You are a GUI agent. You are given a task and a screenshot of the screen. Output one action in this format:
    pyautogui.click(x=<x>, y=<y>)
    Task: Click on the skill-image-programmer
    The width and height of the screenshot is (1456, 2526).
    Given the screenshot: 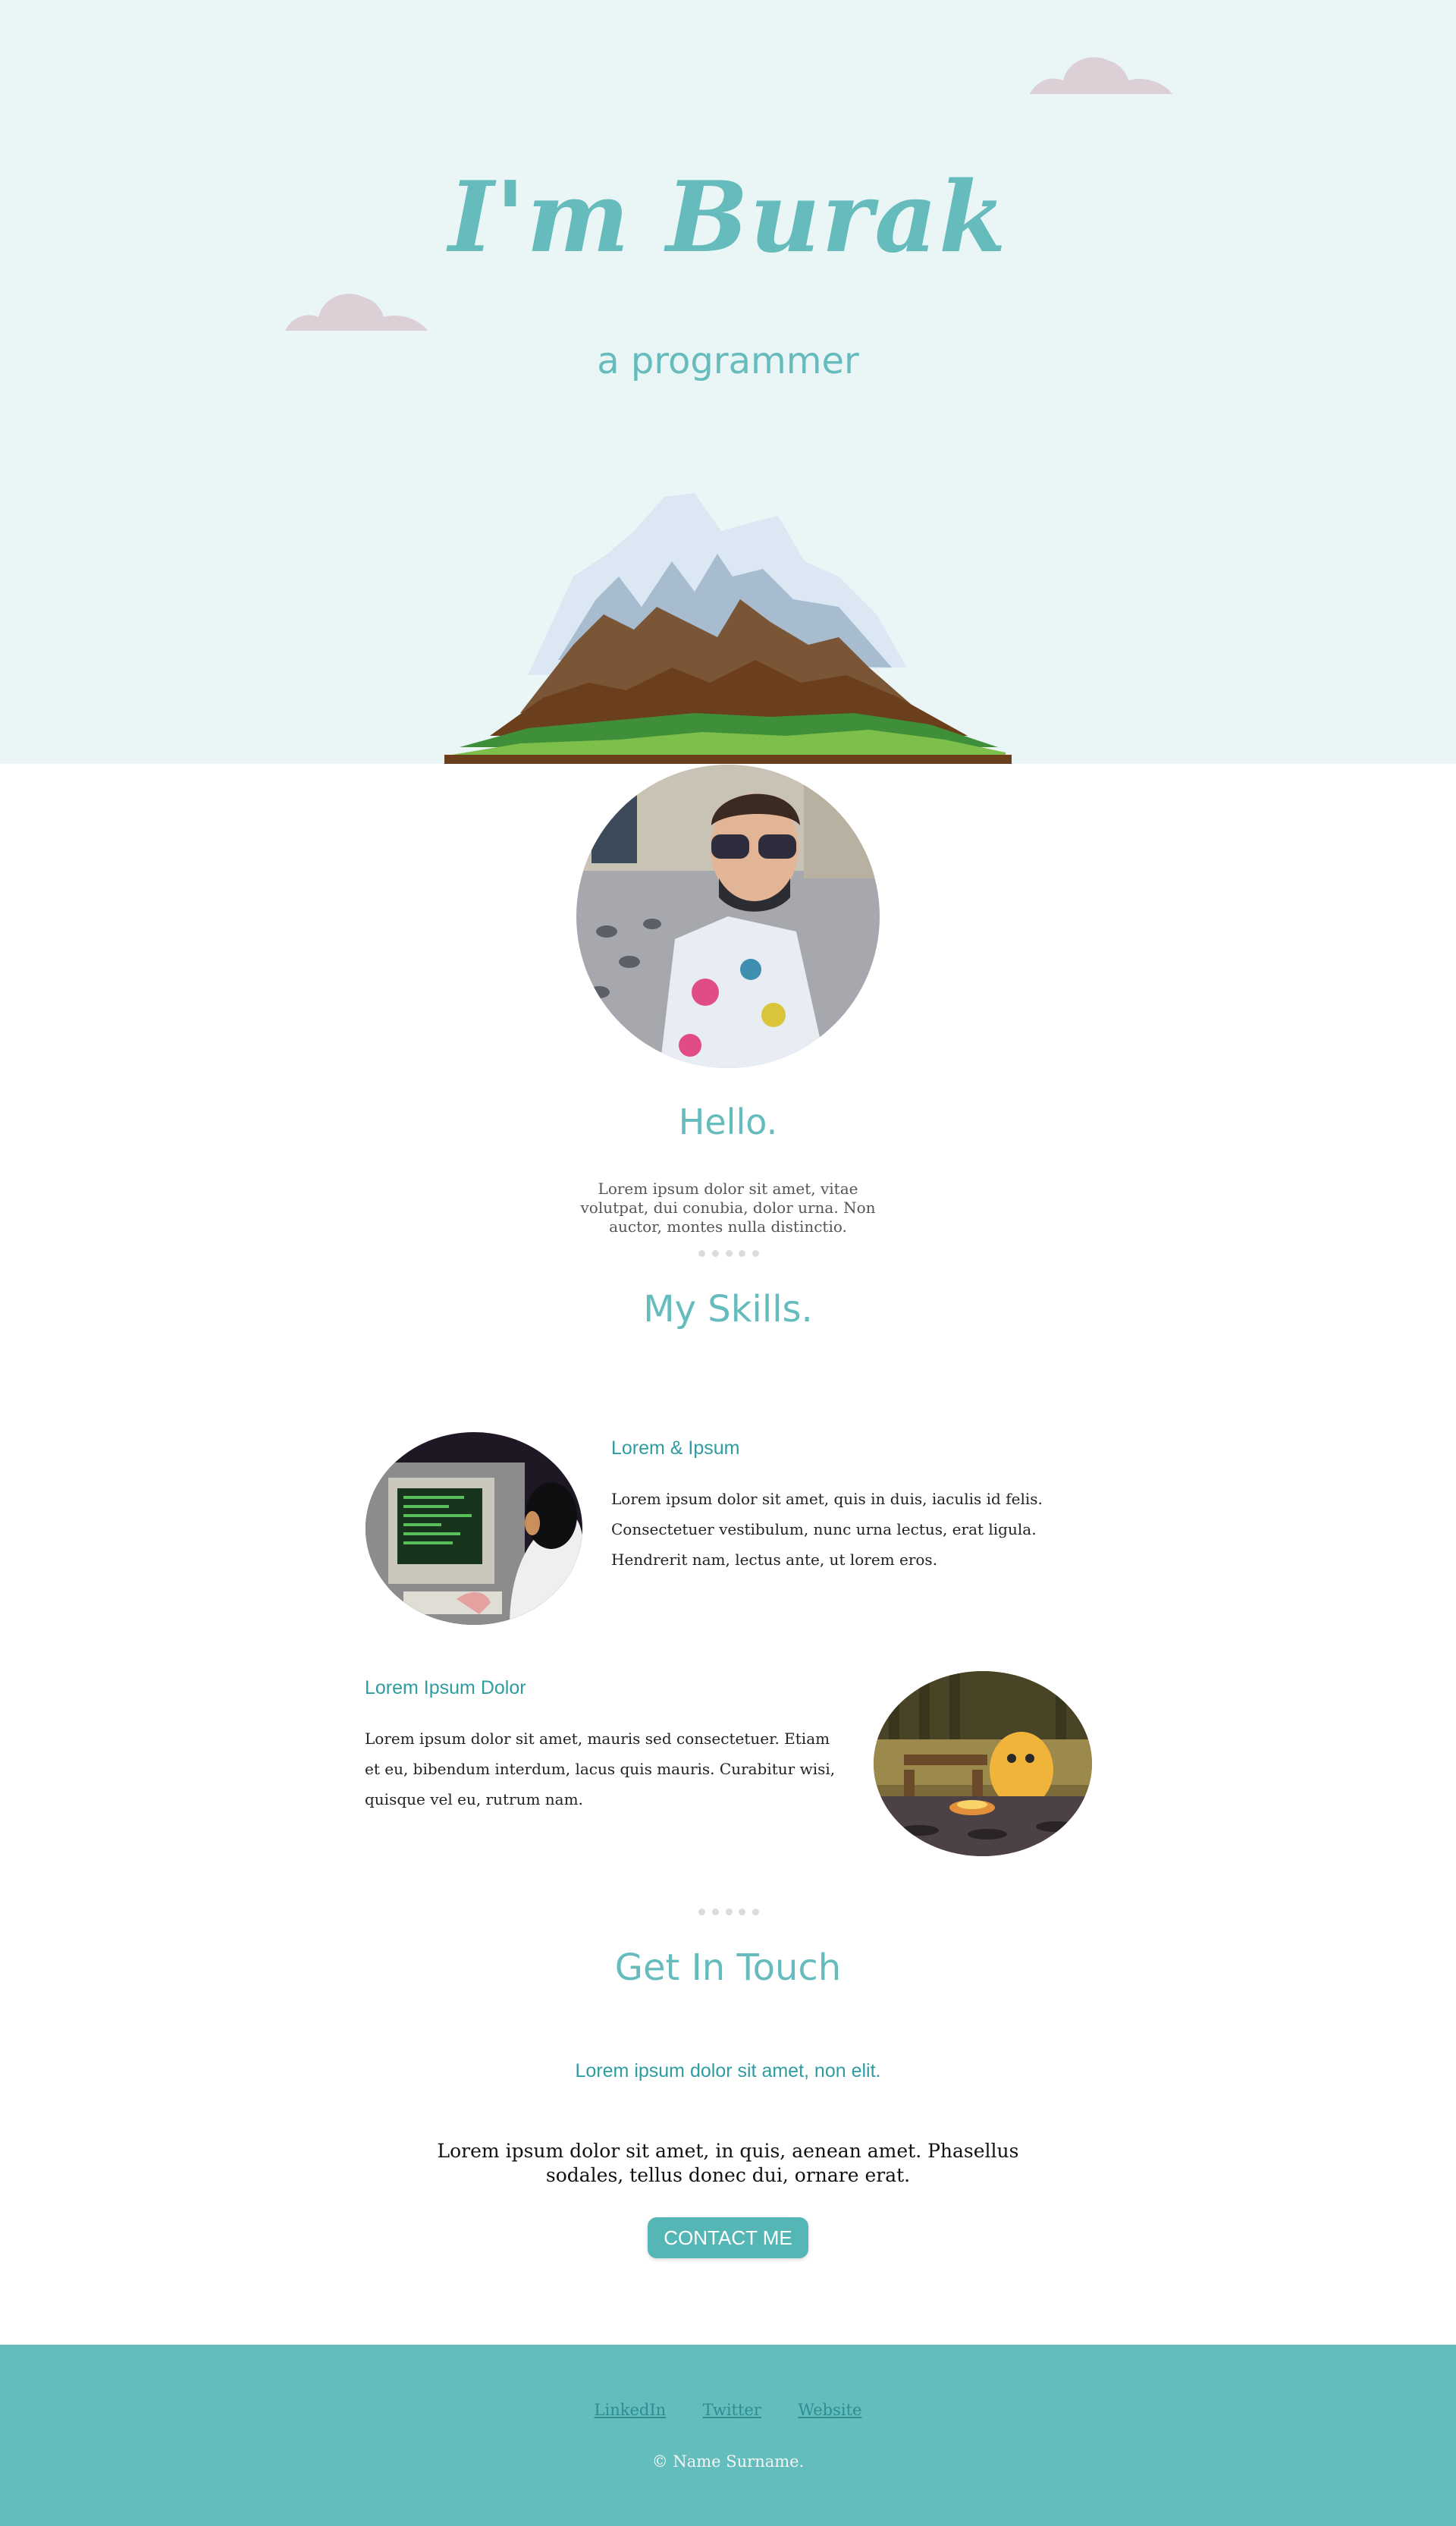 What is the action you would take?
    pyautogui.click(x=474, y=1528)
    